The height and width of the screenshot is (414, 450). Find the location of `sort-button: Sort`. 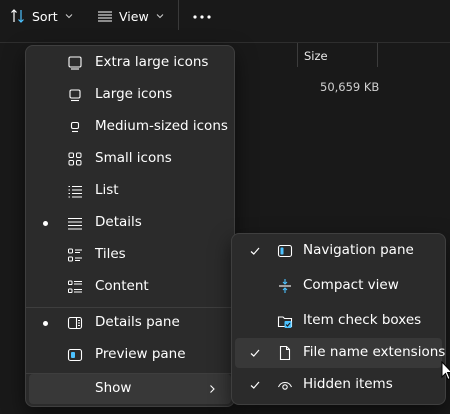

sort-button: Sort is located at coordinates (42, 16).